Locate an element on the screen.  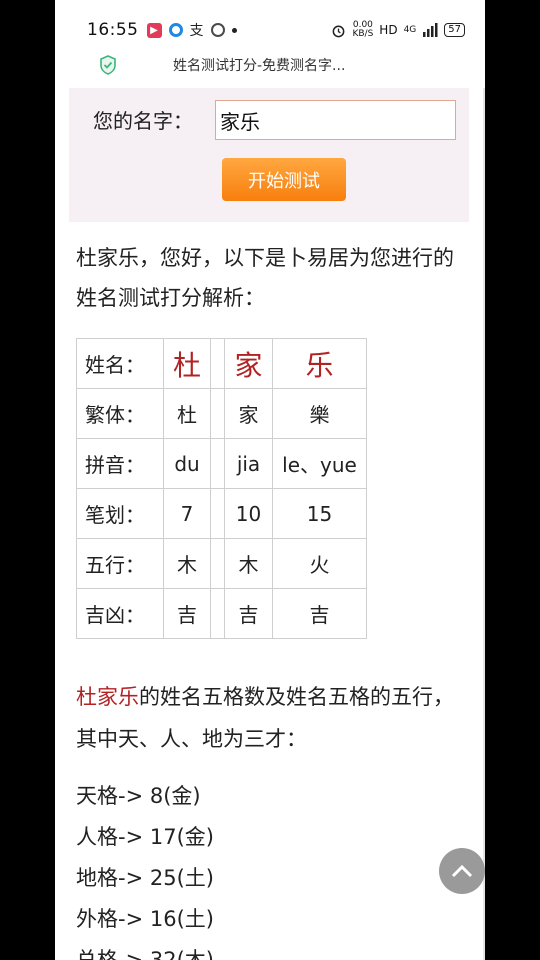
table-row-header: 吉凶： is located at coordinates (120, 613).